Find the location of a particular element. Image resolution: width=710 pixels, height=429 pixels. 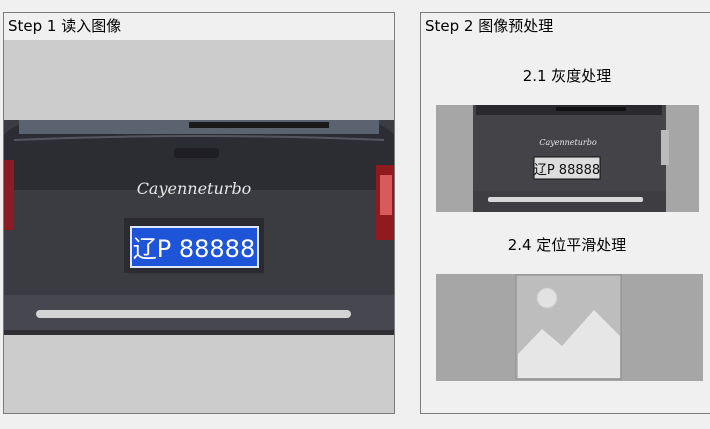

gray-image-box: Cayenneturbo 辽P 88888 is located at coordinates (567, 158).